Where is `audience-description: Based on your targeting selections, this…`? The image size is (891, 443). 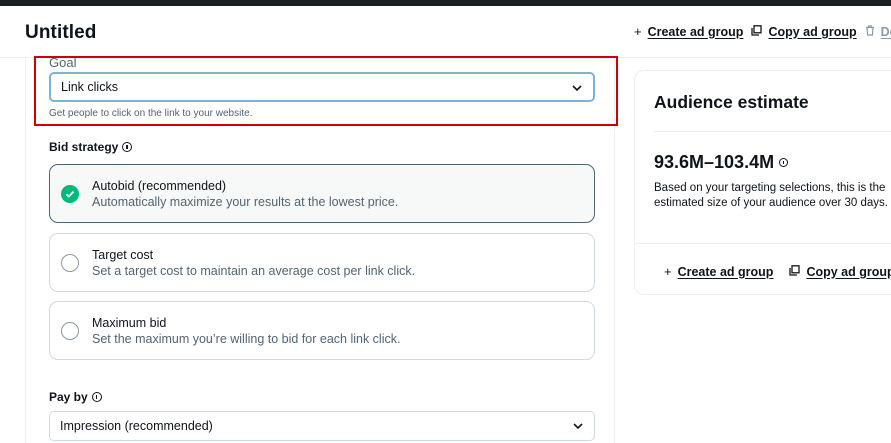
audience-description: Based on your targeting selections, this… is located at coordinates (771, 195).